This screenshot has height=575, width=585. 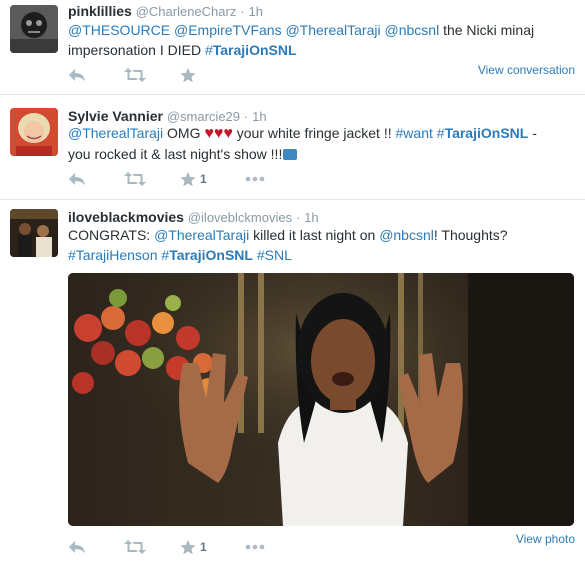 I want to click on heart-emoji: ♥♥♥, so click(x=218, y=133).